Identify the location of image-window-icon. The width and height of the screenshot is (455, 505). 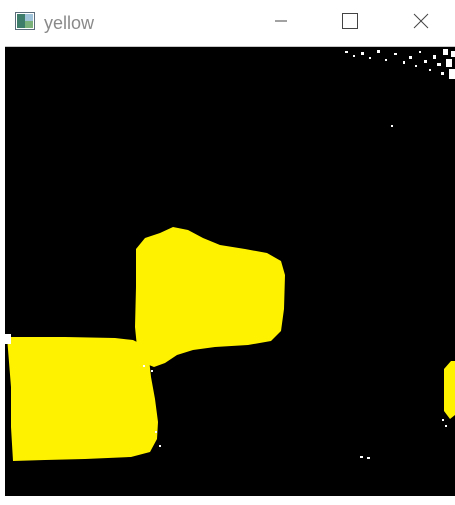
(25, 21).